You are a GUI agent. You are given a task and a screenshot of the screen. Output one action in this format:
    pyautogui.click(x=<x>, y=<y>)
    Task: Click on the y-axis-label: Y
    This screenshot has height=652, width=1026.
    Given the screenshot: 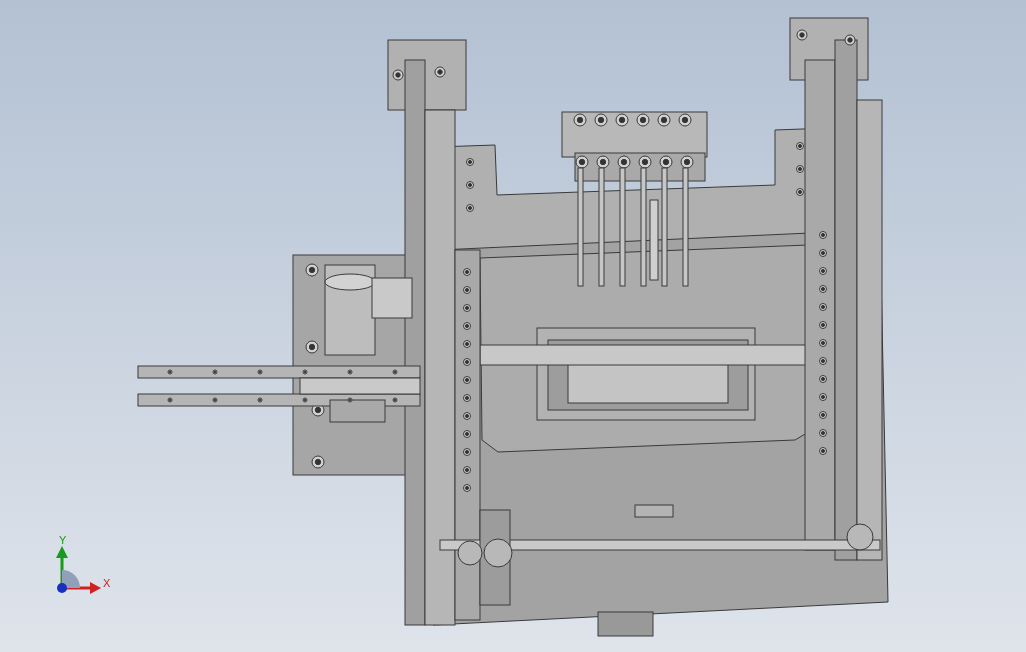 What is the action you would take?
    pyautogui.click(x=63, y=540)
    